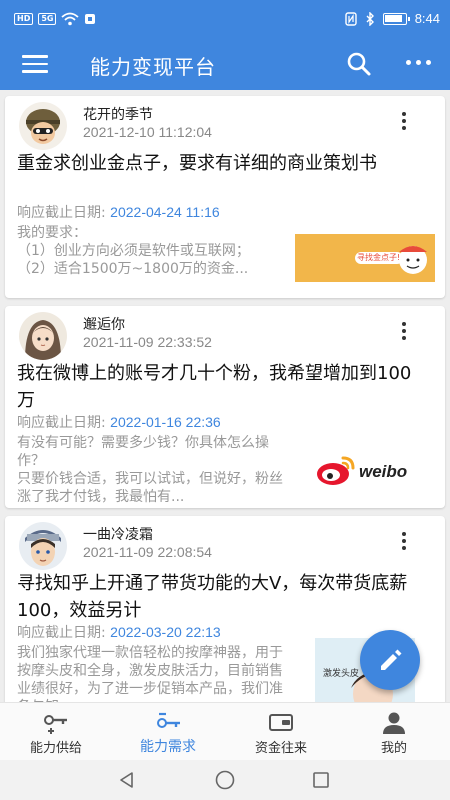 The width and height of the screenshot is (450, 800). I want to click on deadline: 响应截止日期: 2022-01-16 22:36, so click(119, 422).